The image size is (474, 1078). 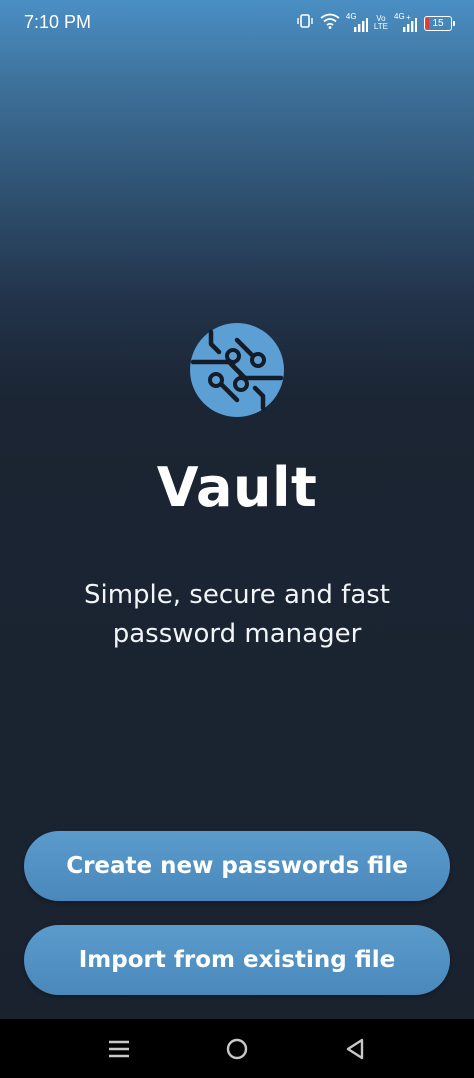 What do you see at coordinates (237, 23) in the screenshot?
I see `status-bar: 7:10 PM 4G Vo LTE 4G + 15` at bounding box center [237, 23].